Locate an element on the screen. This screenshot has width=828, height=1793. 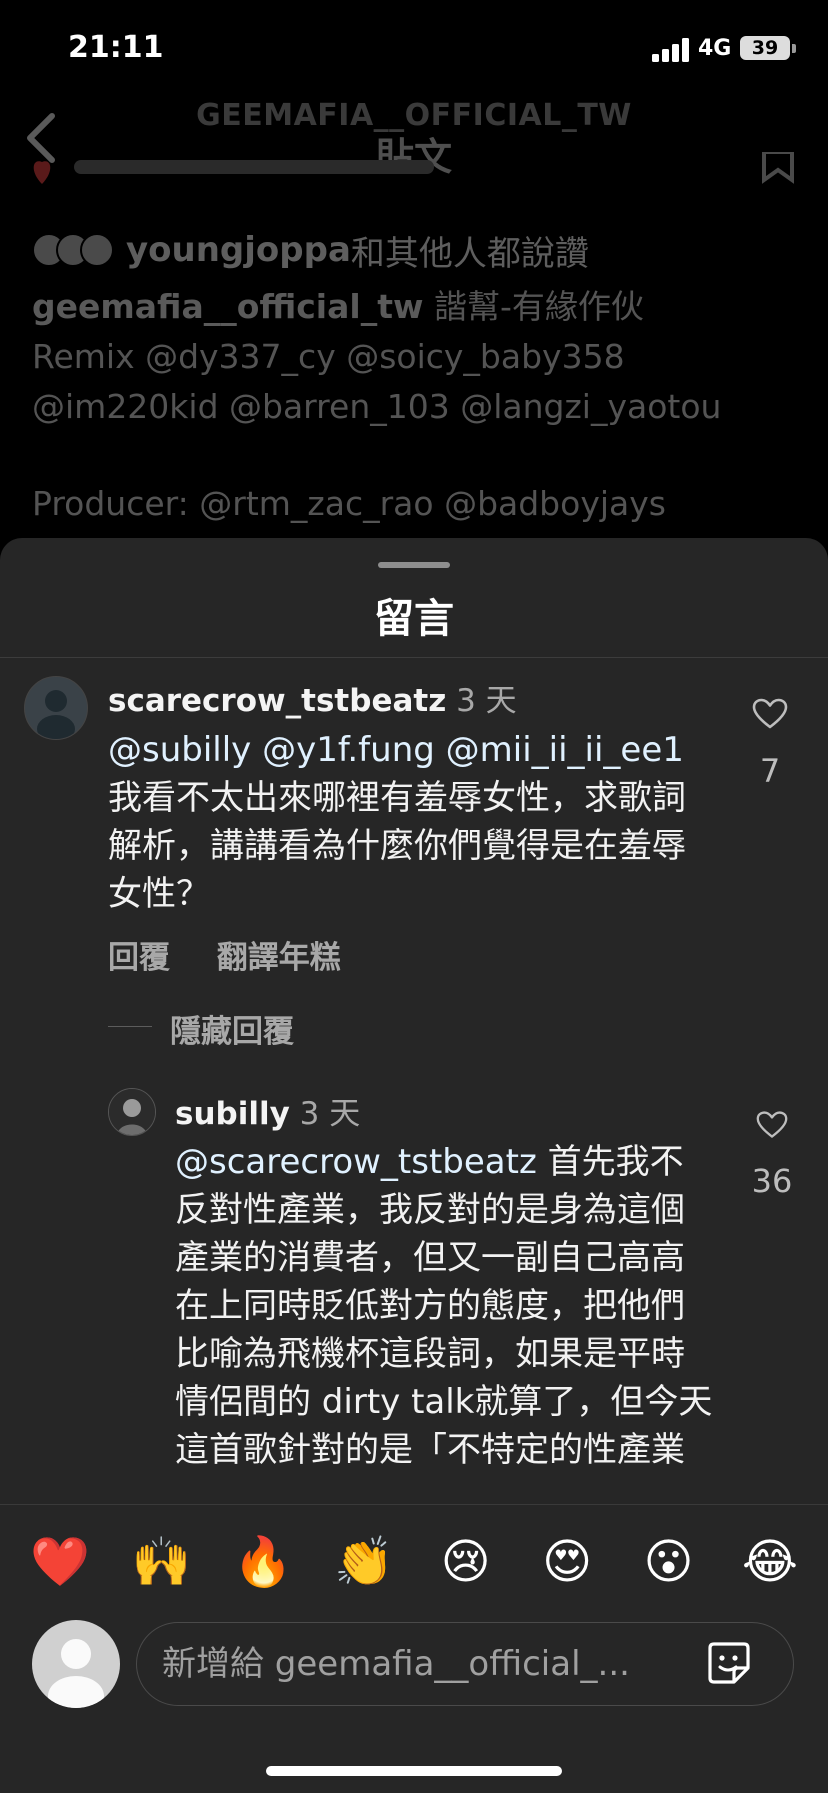
reply-avatar is located at coordinates (132, 1112).